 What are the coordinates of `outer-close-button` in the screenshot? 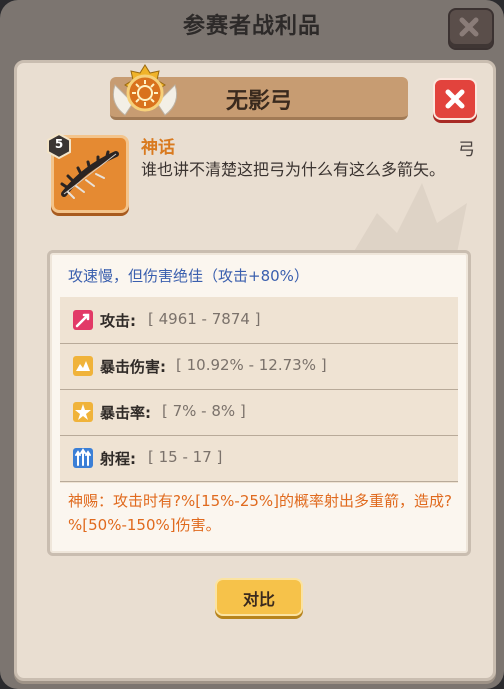 It's located at (471, 29).